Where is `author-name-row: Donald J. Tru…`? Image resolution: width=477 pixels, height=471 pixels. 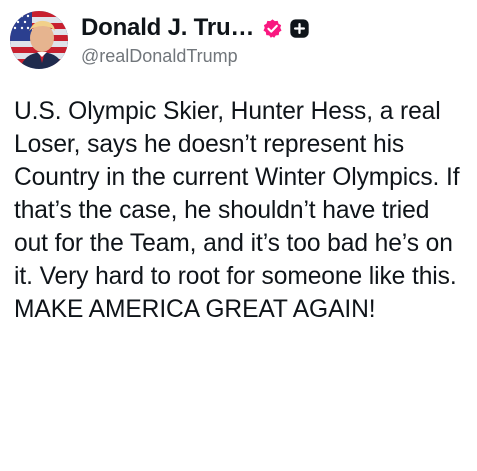 author-name-row: Donald J. Tru… is located at coordinates (195, 28).